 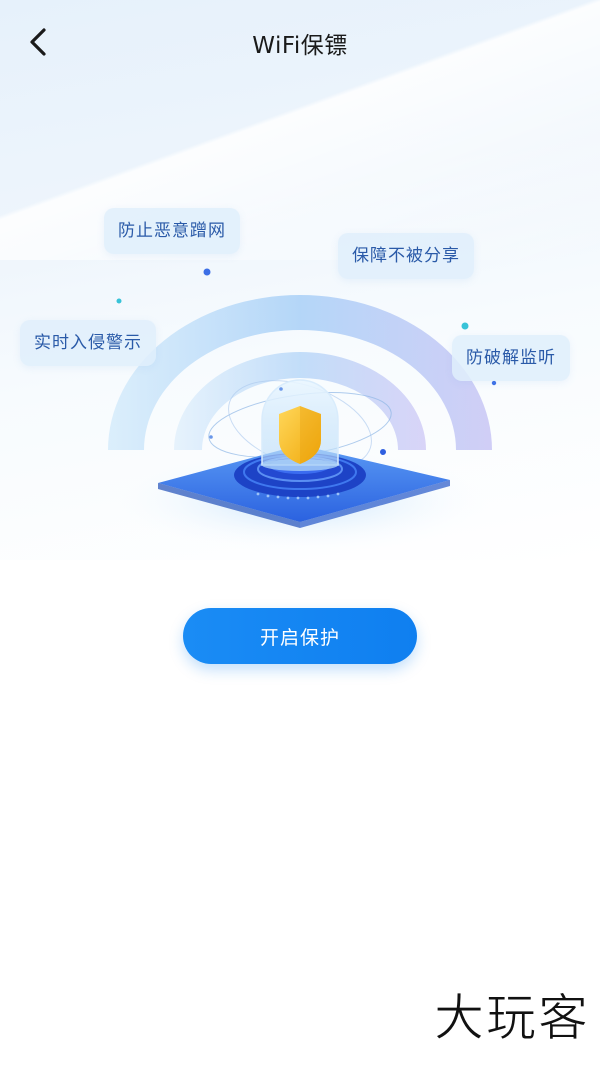 What do you see at coordinates (172, 231) in the screenshot?
I see `feature-tag-anti-leech: 防止恶意蹭网` at bounding box center [172, 231].